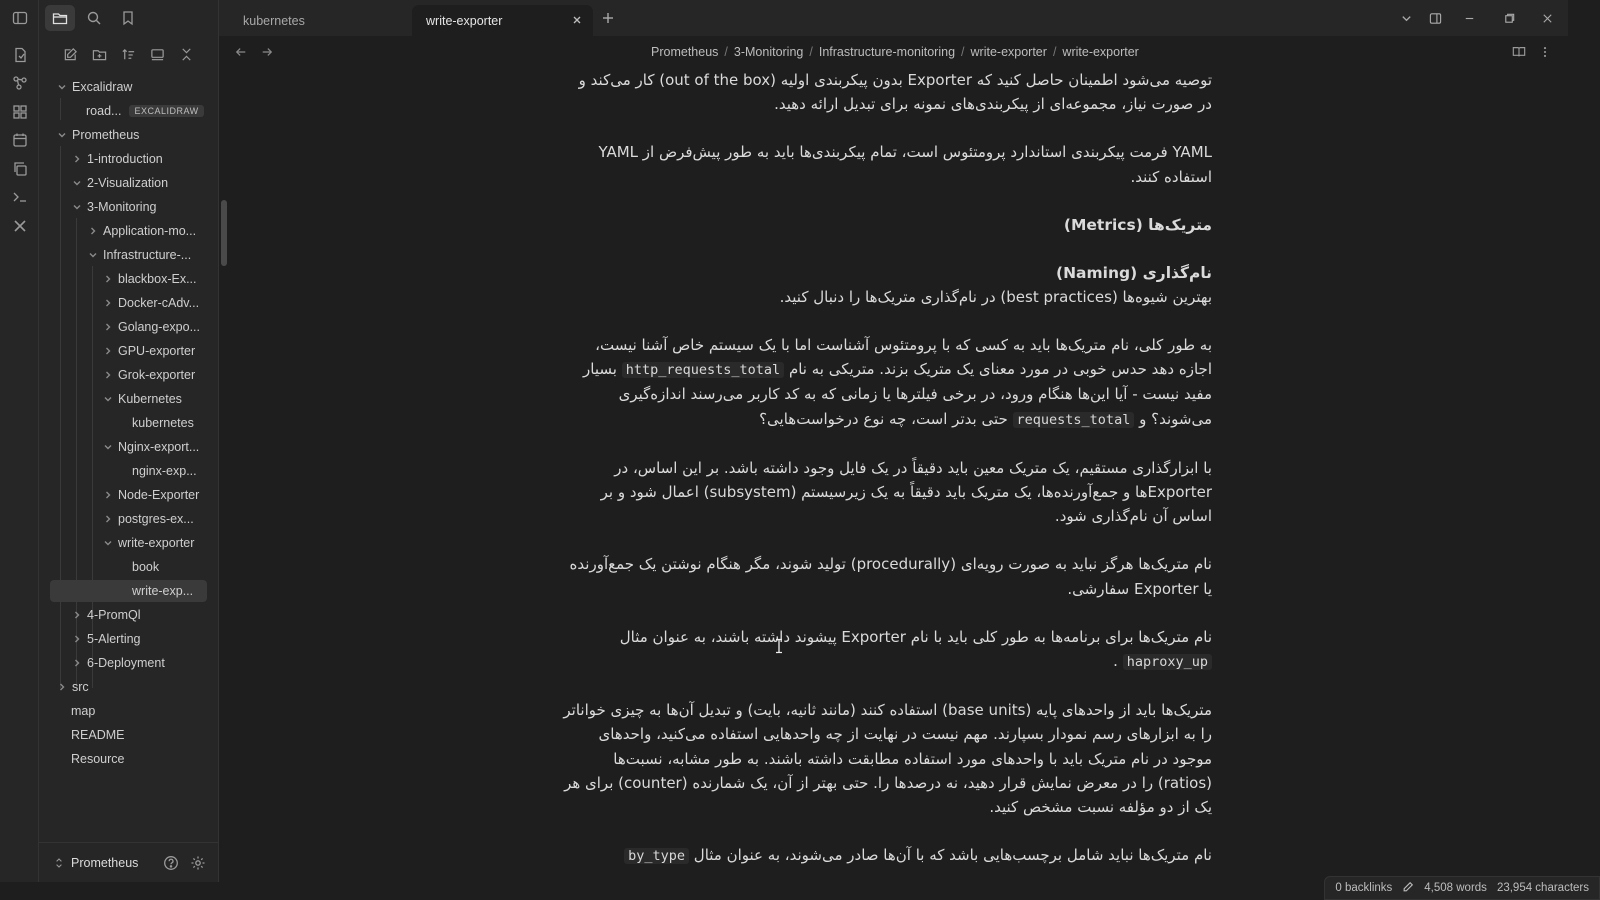  I want to click on tree-file-book: book, so click(145, 567).